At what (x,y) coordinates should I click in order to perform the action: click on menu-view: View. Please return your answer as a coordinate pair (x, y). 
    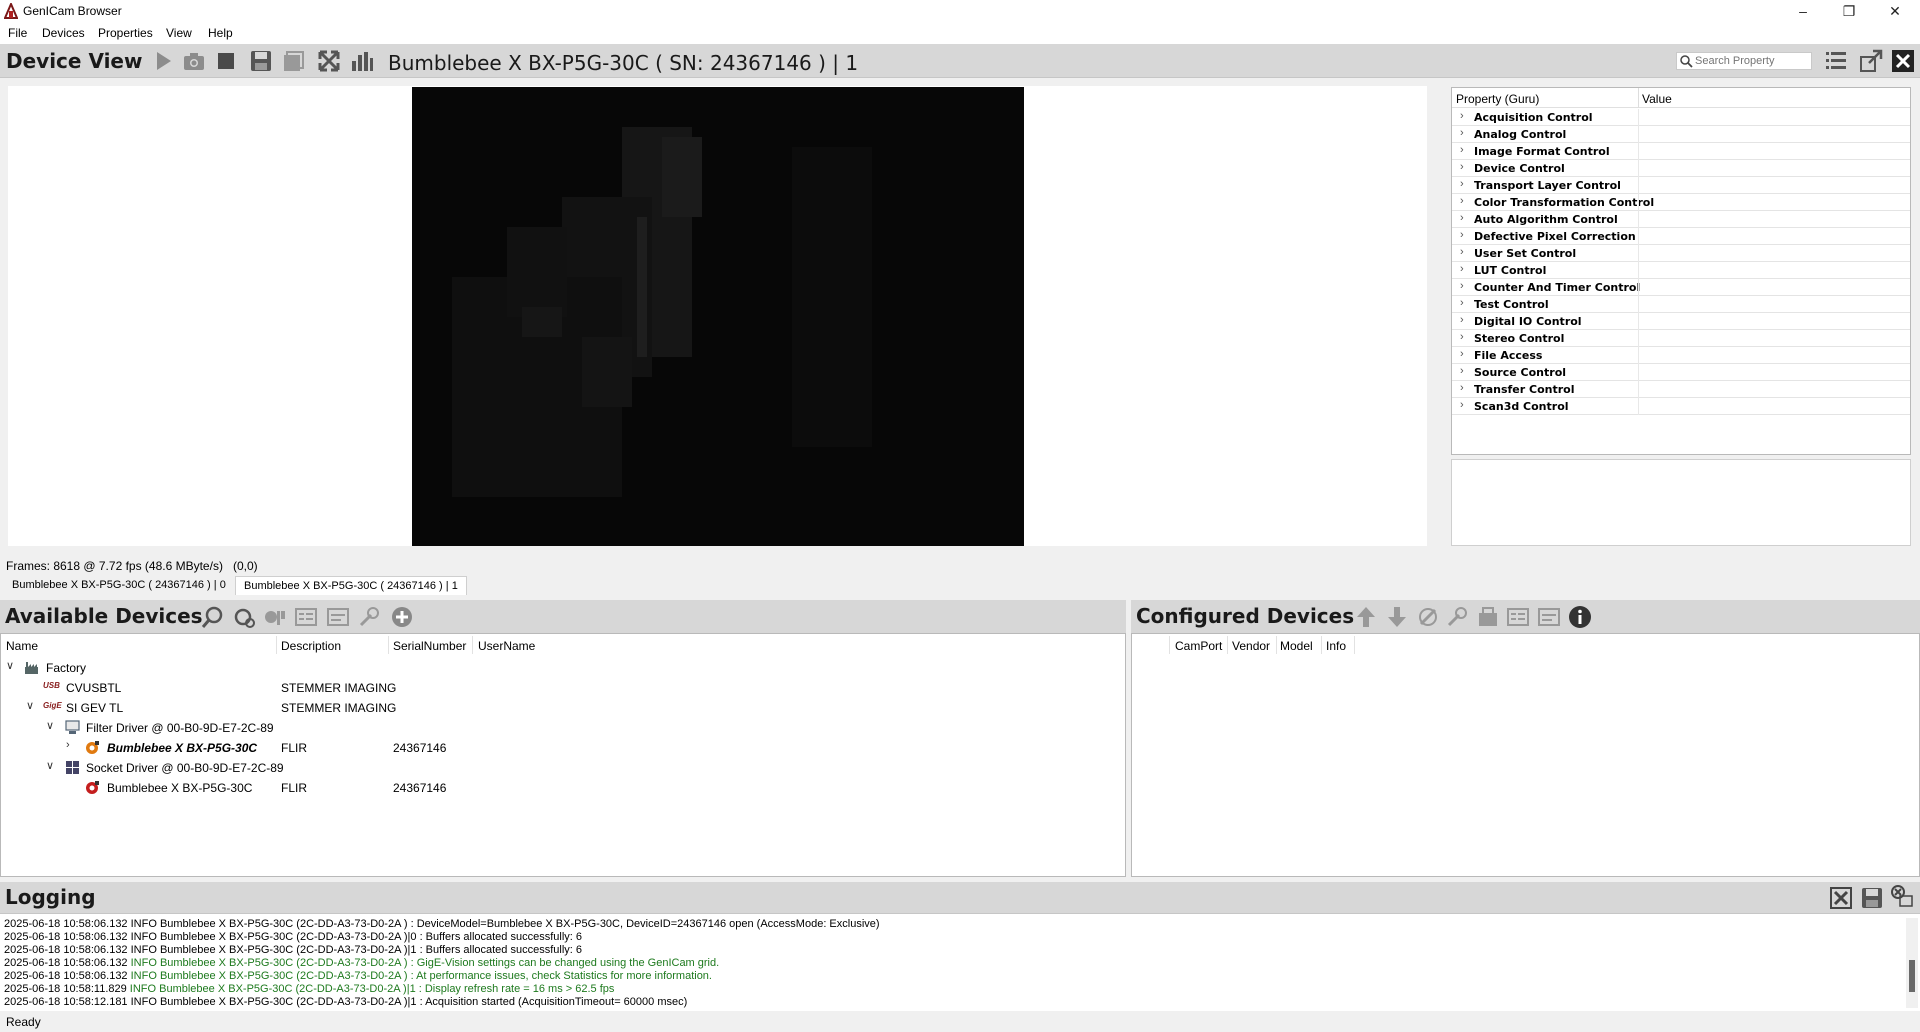
    Looking at the image, I should click on (179, 33).